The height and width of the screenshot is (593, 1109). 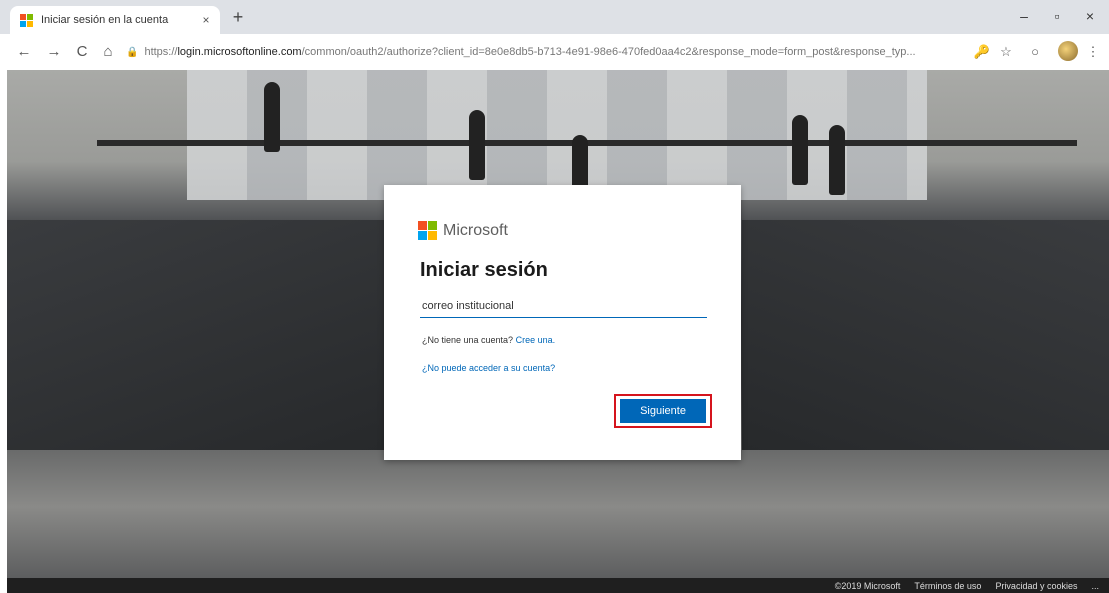 I want to click on key-icon: 🔑, so click(x=982, y=52).